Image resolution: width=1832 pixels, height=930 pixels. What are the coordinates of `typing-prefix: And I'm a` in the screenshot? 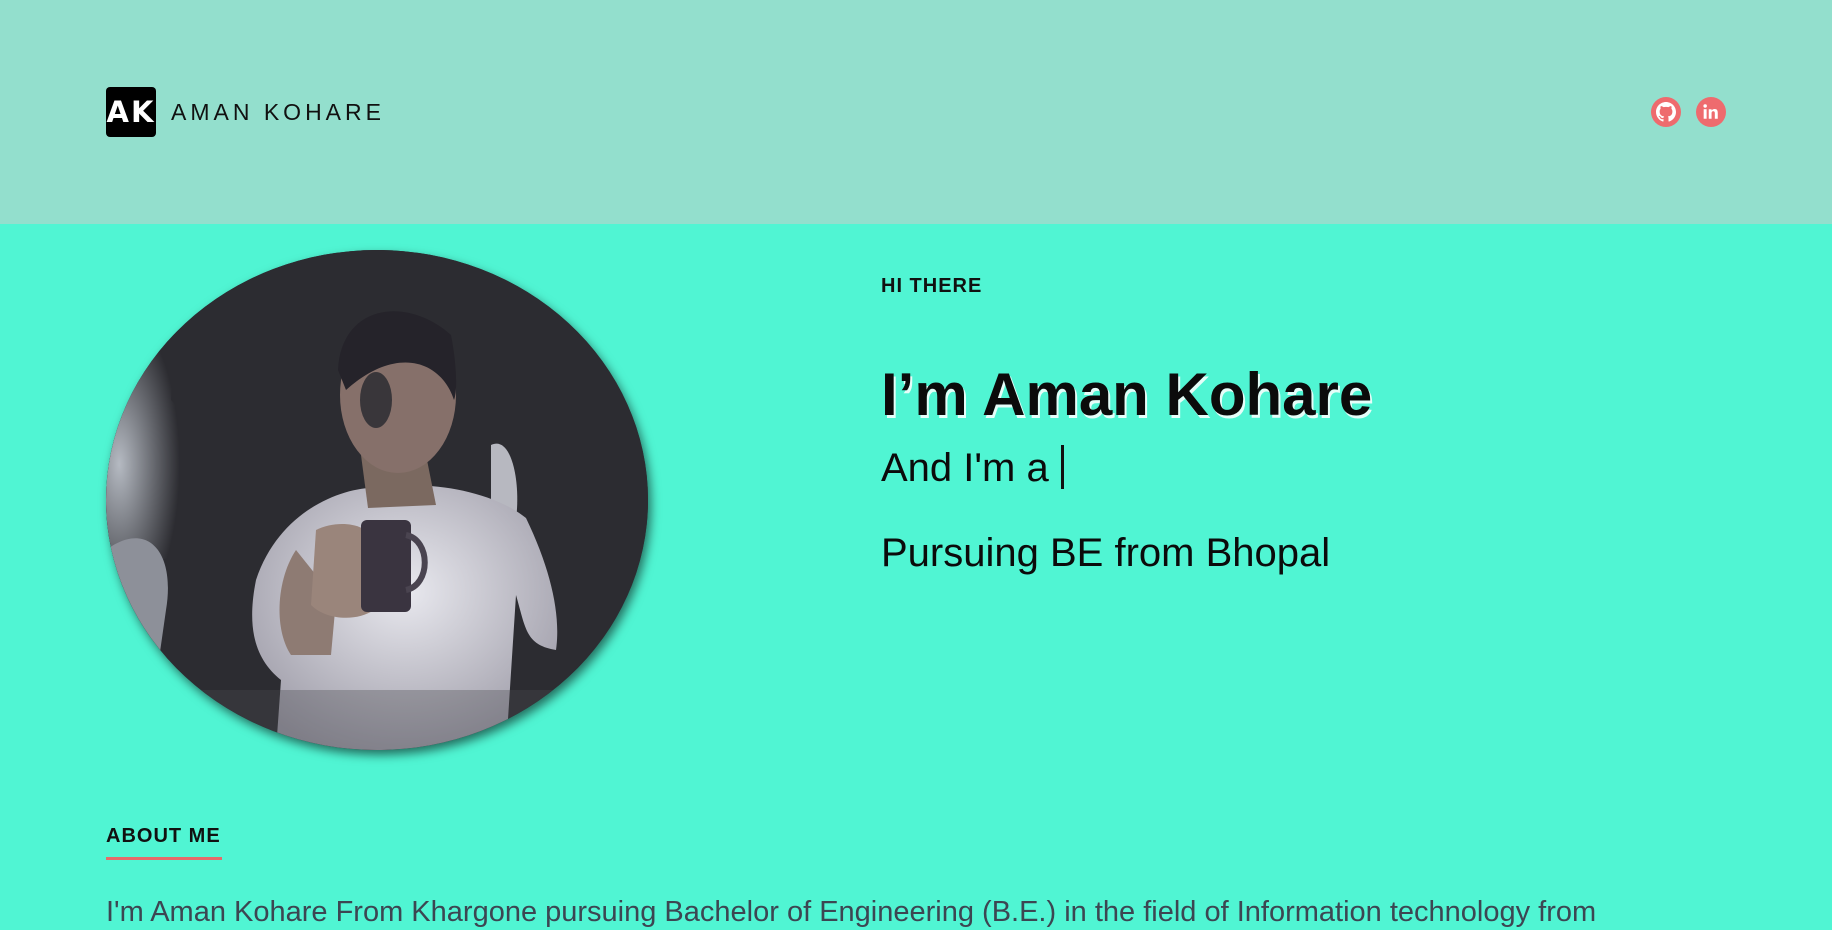 It's located at (965, 468).